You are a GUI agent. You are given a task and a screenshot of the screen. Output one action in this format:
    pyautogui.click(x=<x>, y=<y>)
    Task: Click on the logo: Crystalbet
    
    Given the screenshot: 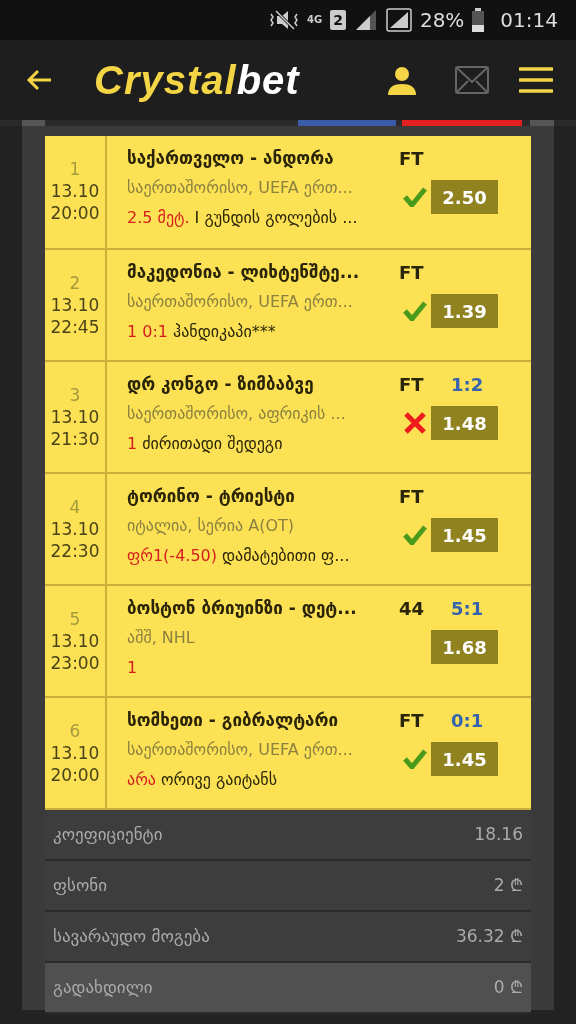 What is the action you would take?
    pyautogui.click(x=197, y=80)
    